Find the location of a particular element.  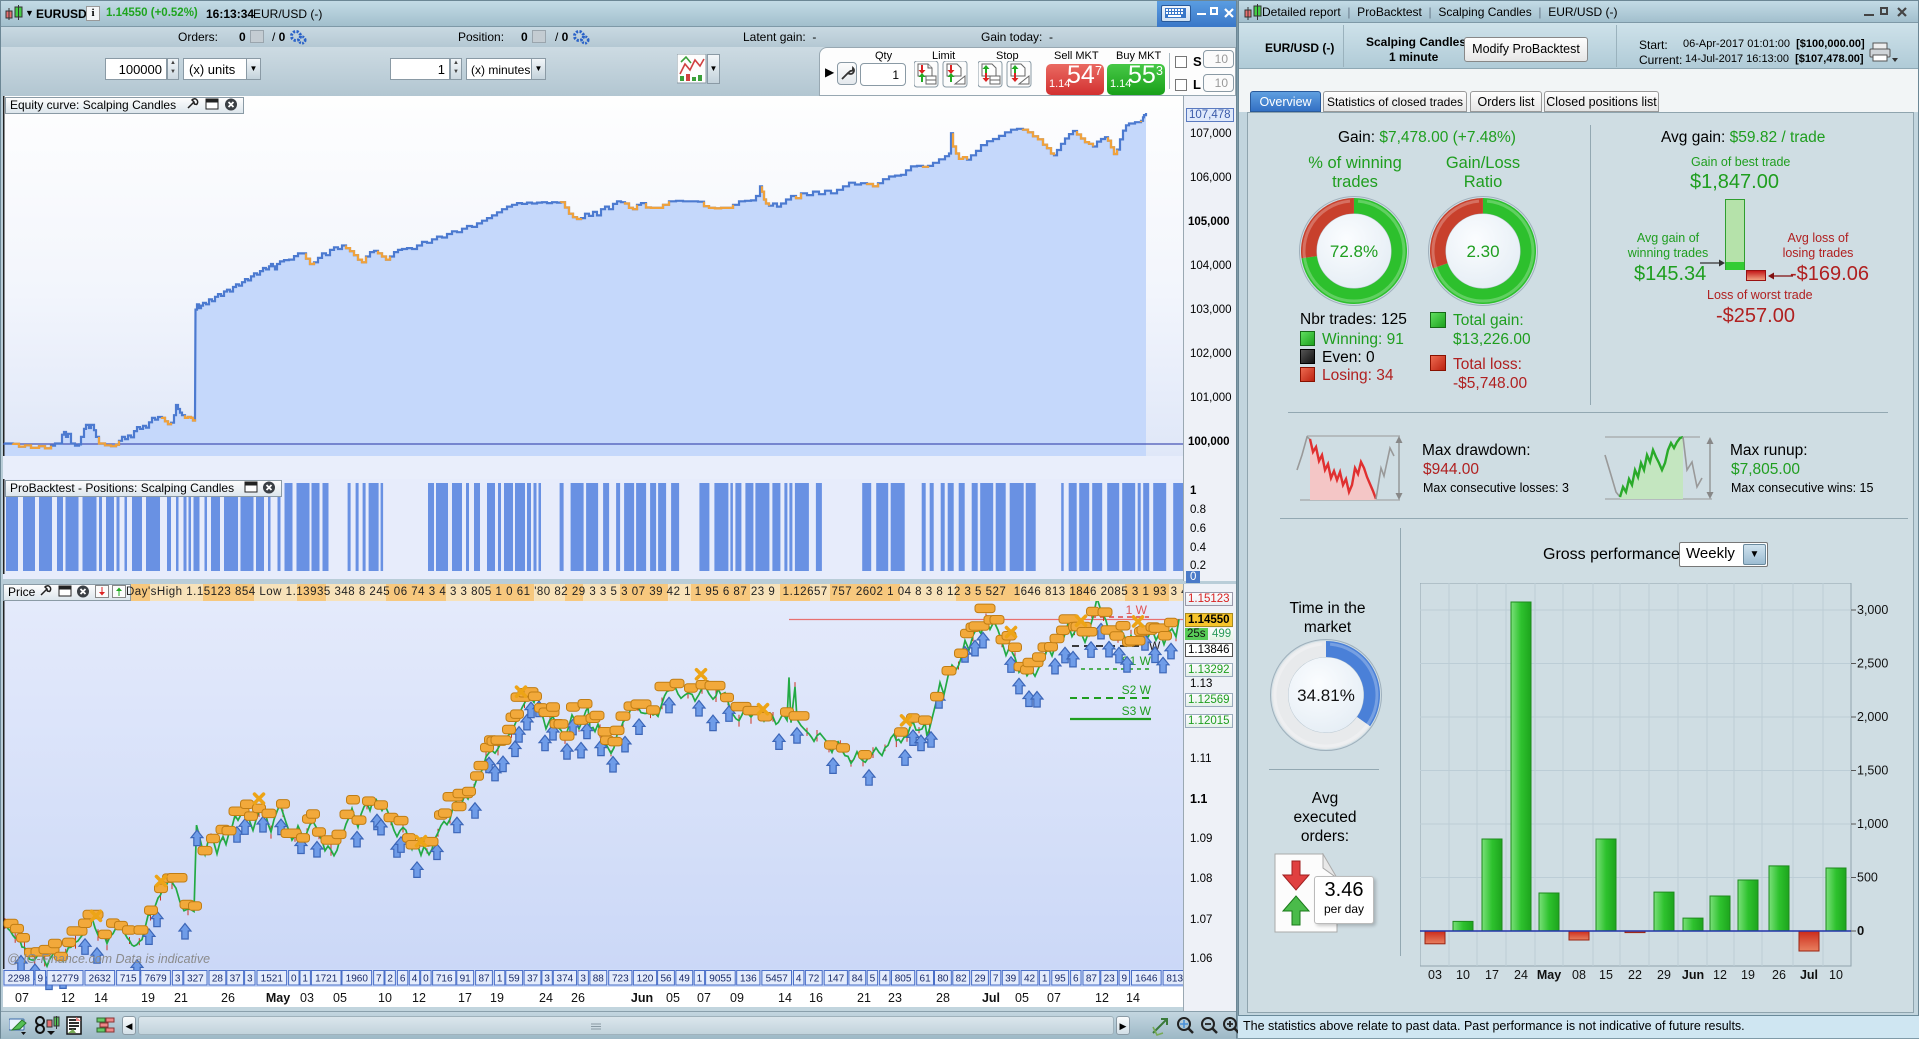

svg-text: 1721 is located at coordinates (326, 979).